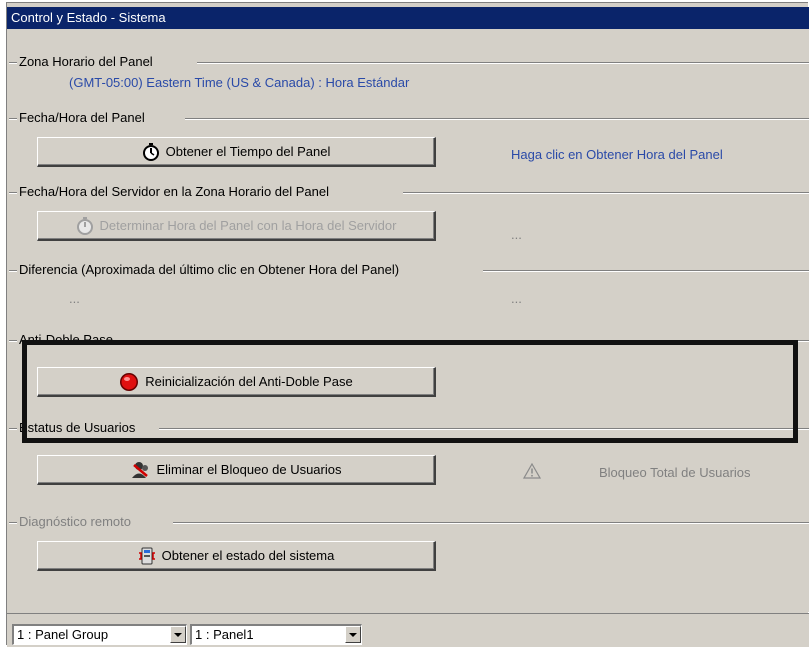  I want to click on warning-icon, so click(532, 473).